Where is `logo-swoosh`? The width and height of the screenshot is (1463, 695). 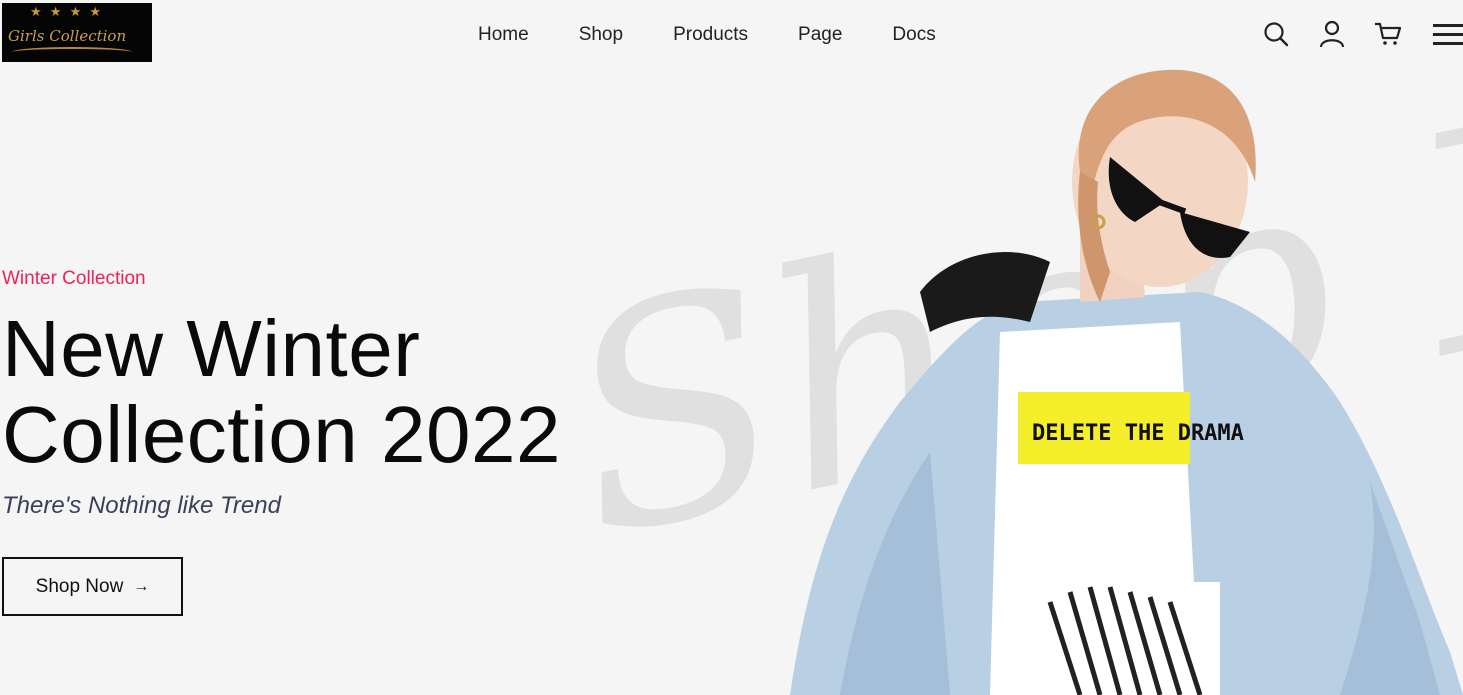
logo-swoosh is located at coordinates (72, 52).